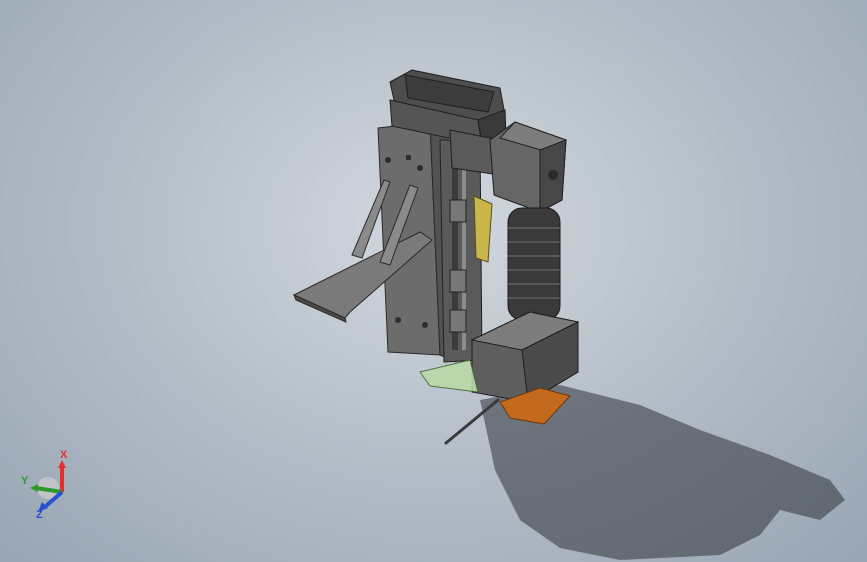  I want to click on z-axis-label: Z, so click(39, 515).